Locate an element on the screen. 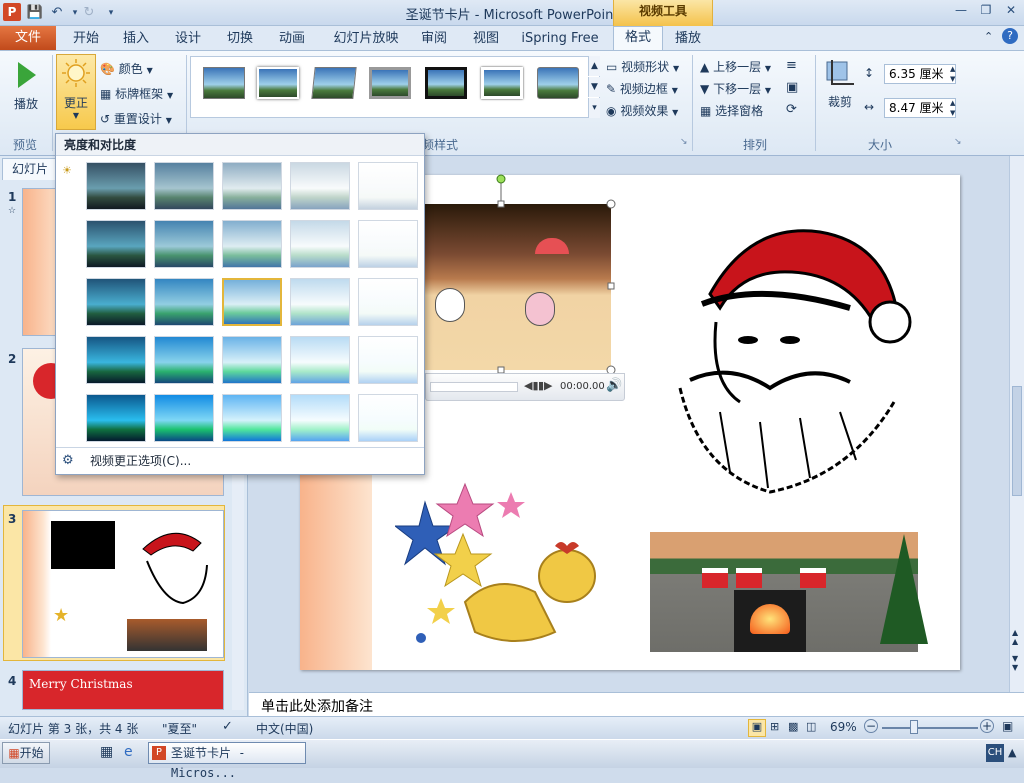 The height and width of the screenshot is (783, 1024). scroll-thumb is located at coordinates (1017, 441).